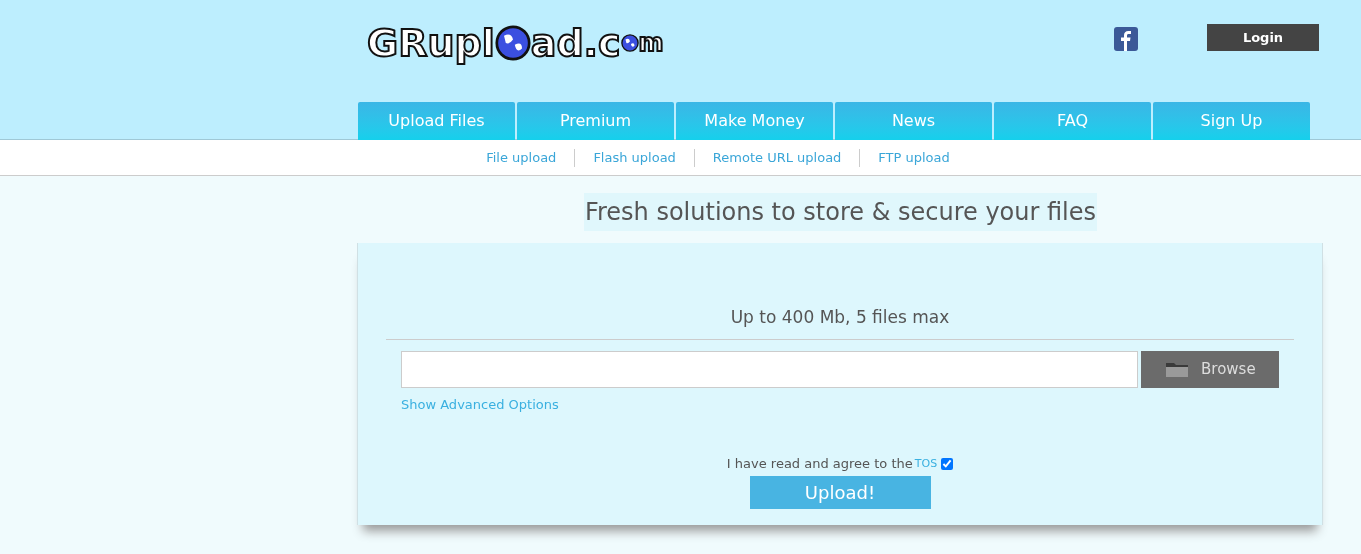  Describe the element at coordinates (926, 463) in the screenshot. I see `tos-link: TOS` at that location.